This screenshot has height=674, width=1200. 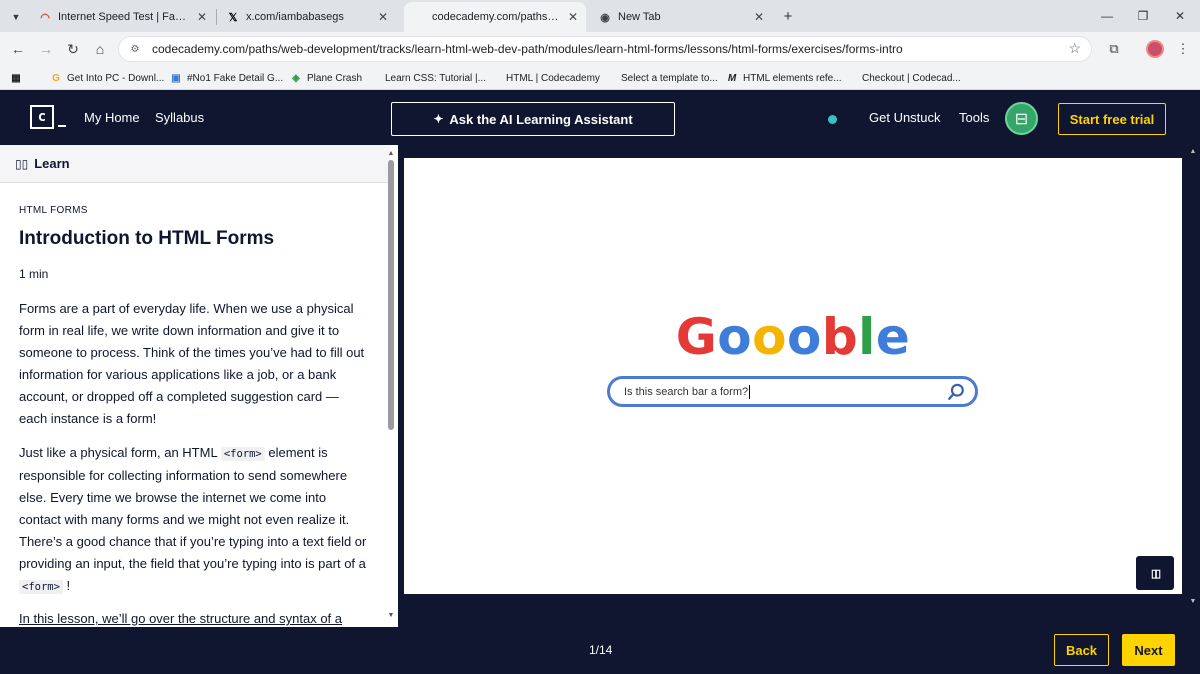 What do you see at coordinates (18, 49) in the screenshot?
I see `back-arrow-icon: ←` at bounding box center [18, 49].